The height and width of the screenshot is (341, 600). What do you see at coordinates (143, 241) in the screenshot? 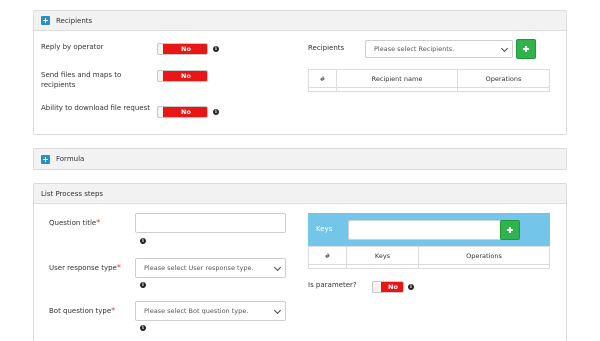
I see `question-title-info-icon: i` at bounding box center [143, 241].